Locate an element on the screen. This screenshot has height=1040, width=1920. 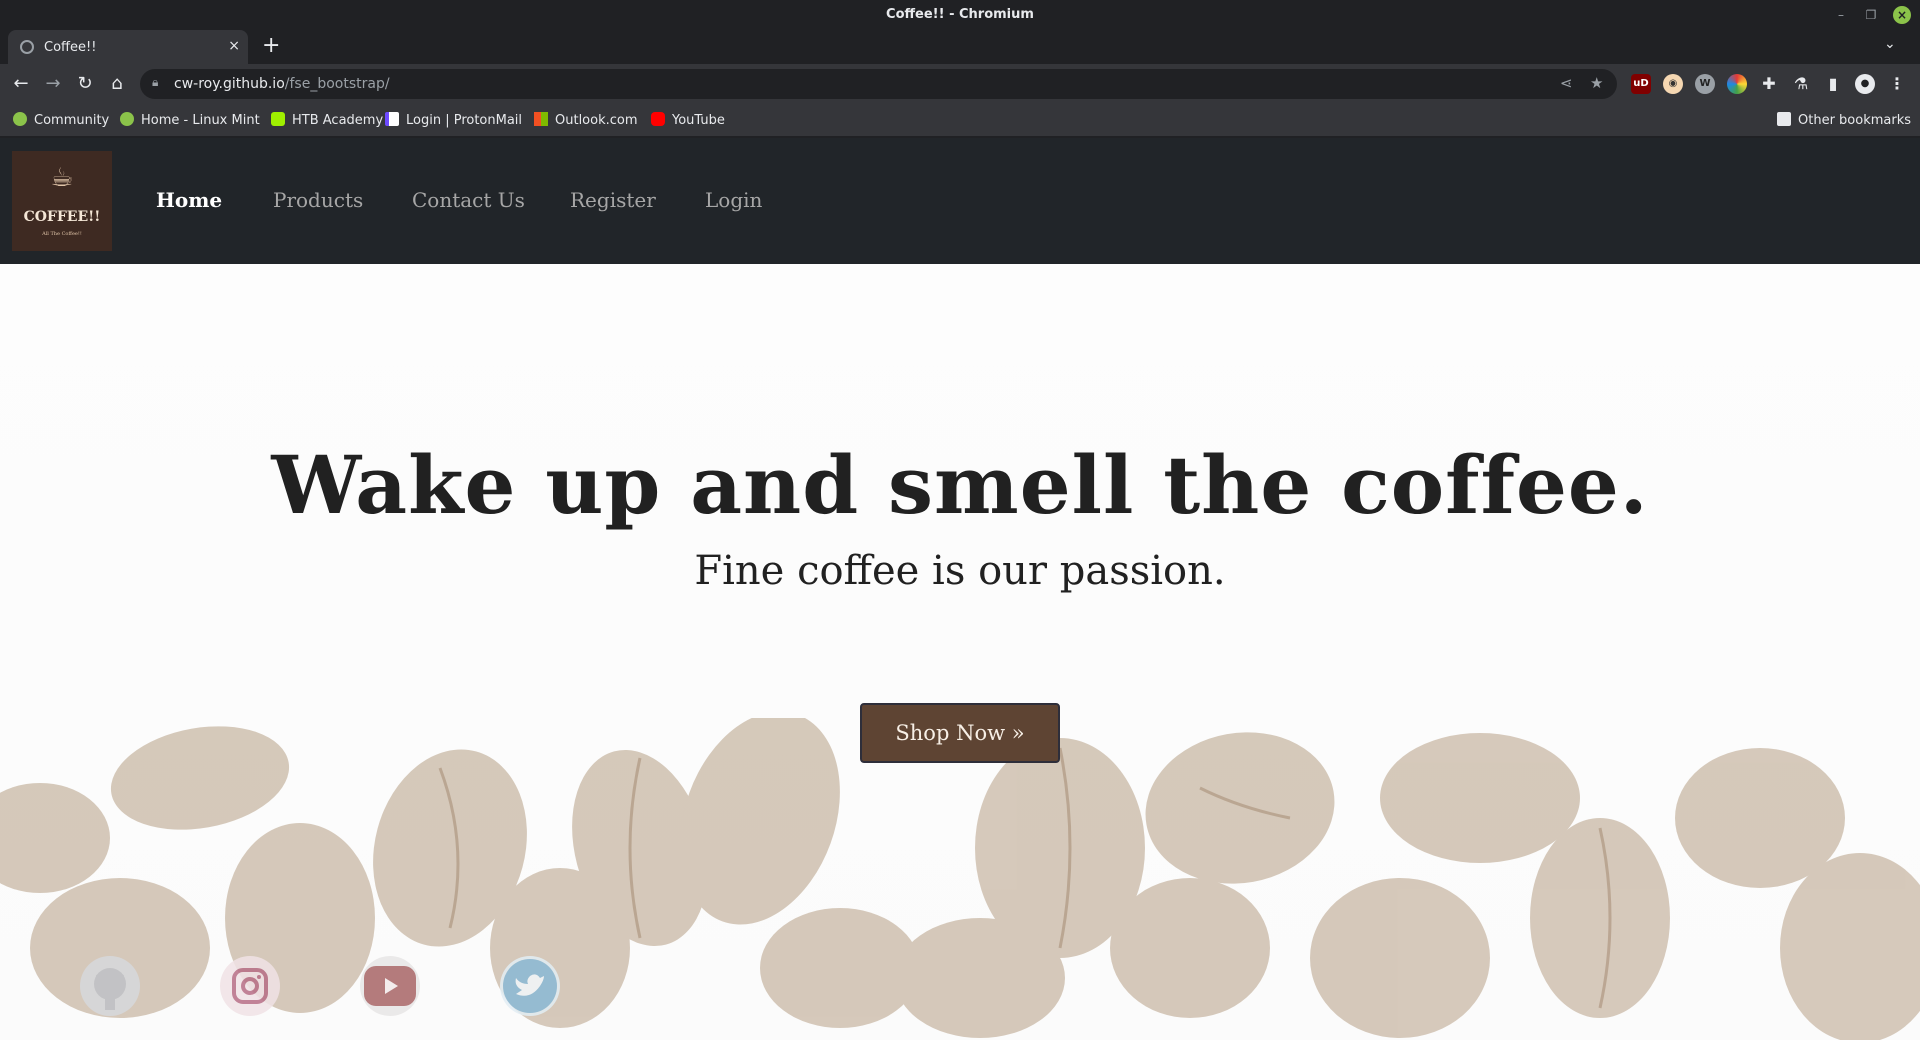
bookmark-community: Community is located at coordinates (61, 120).